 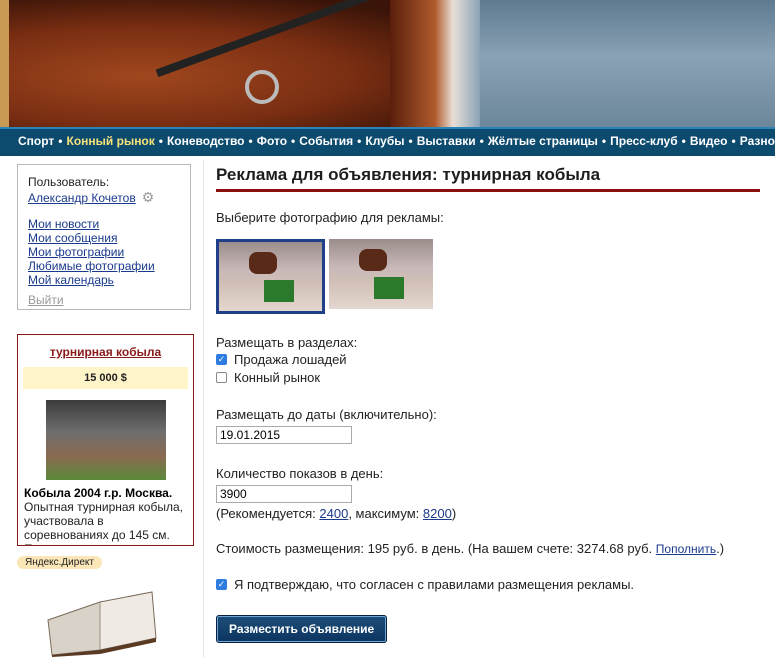 What do you see at coordinates (221, 584) in the screenshot?
I see `agree-checkbox: ✓` at bounding box center [221, 584].